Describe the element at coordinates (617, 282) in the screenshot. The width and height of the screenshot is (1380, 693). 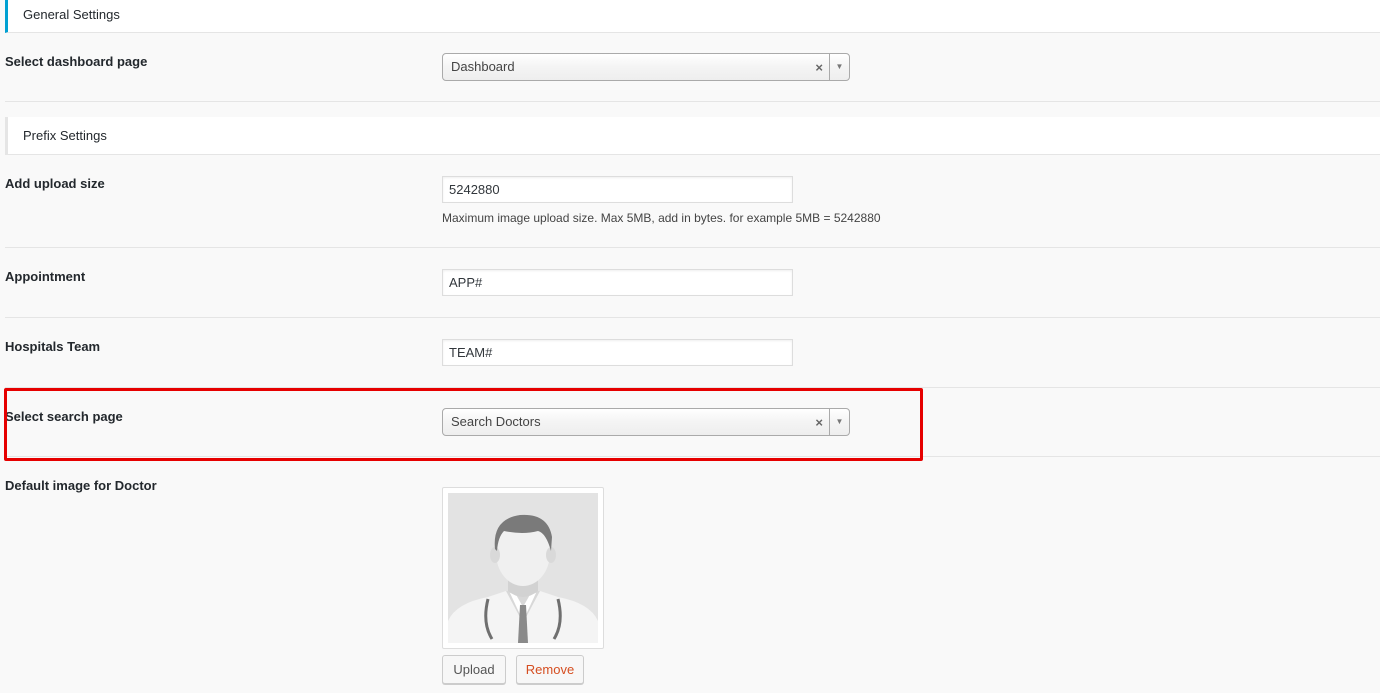
I see `appointment-prefix-input` at that location.